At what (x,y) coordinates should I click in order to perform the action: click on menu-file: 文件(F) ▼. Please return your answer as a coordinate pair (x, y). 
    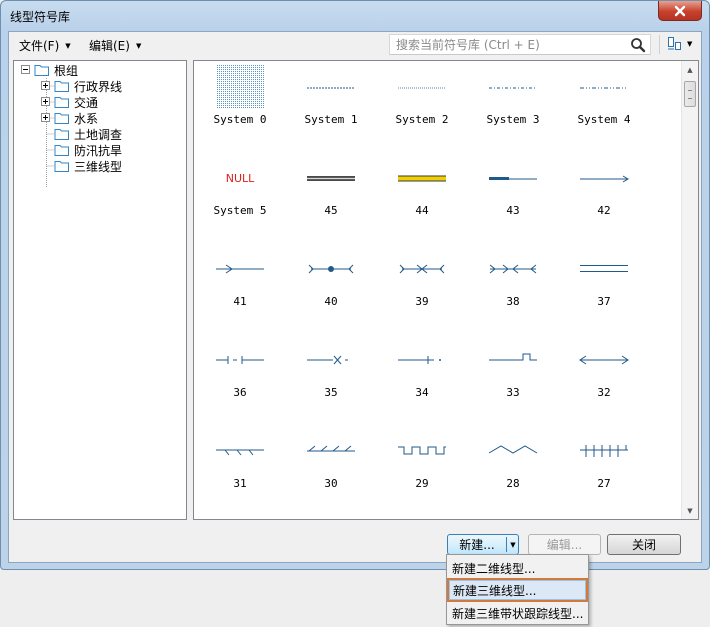
    Looking at the image, I should click on (45, 45).